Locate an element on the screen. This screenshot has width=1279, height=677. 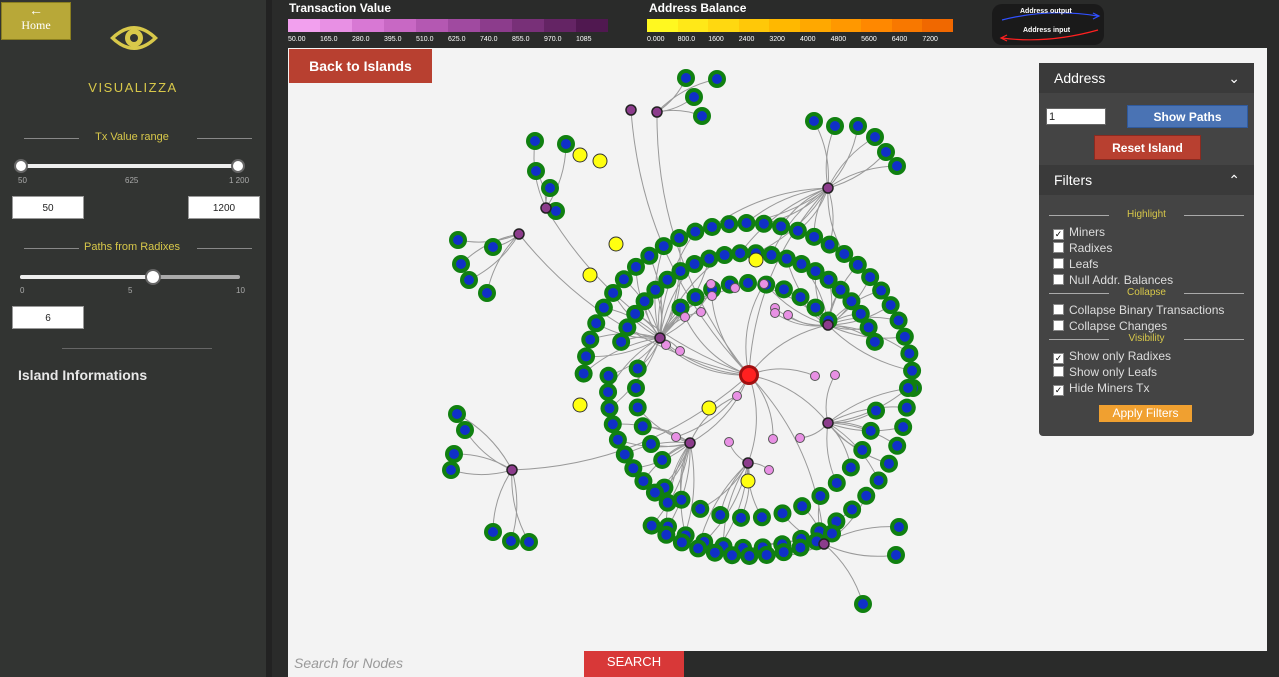
visibility-option: ✓ Show only Radixes is located at coordinates (1112, 356).